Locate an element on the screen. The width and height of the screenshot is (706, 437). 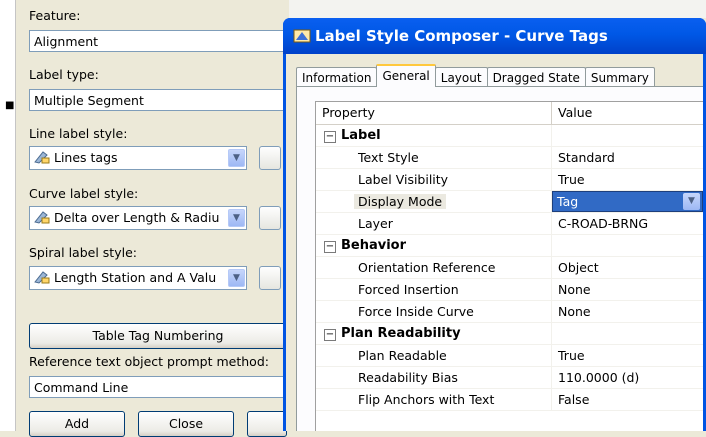
tab-dragged-state: Dragged State is located at coordinates (536, 77).